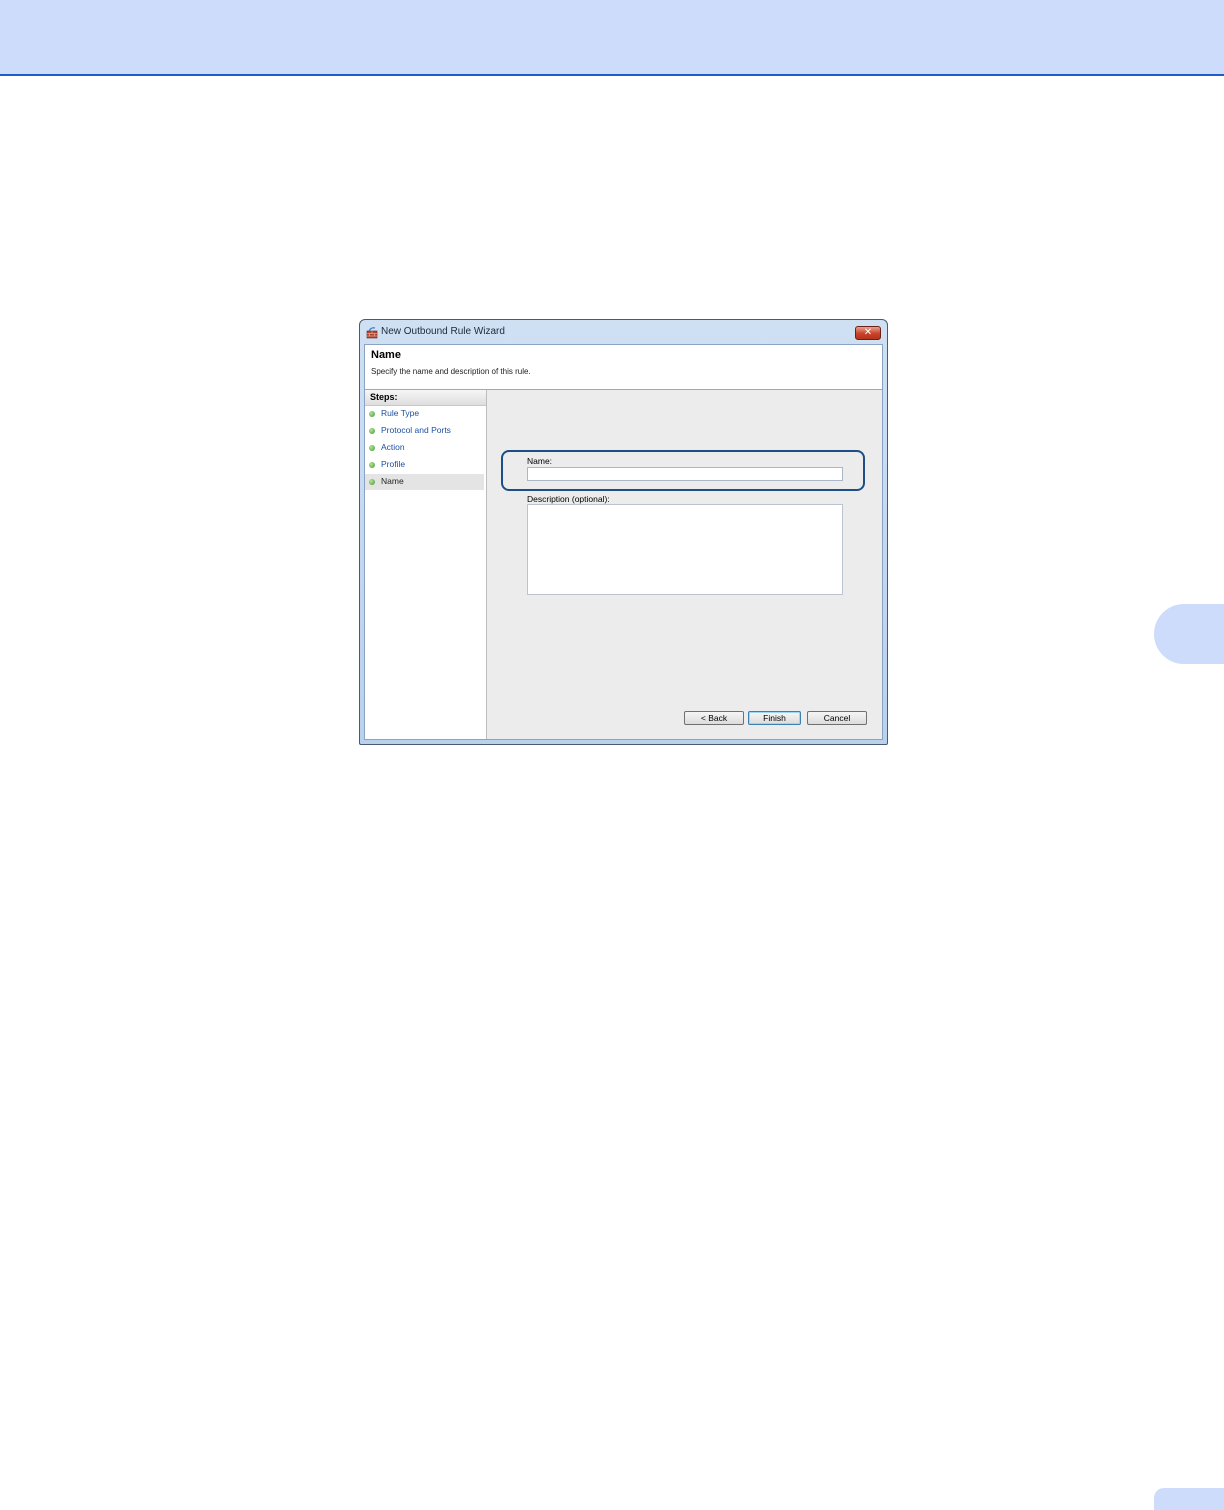  Describe the element at coordinates (392, 481) in the screenshot. I see `step-label: Name` at that location.